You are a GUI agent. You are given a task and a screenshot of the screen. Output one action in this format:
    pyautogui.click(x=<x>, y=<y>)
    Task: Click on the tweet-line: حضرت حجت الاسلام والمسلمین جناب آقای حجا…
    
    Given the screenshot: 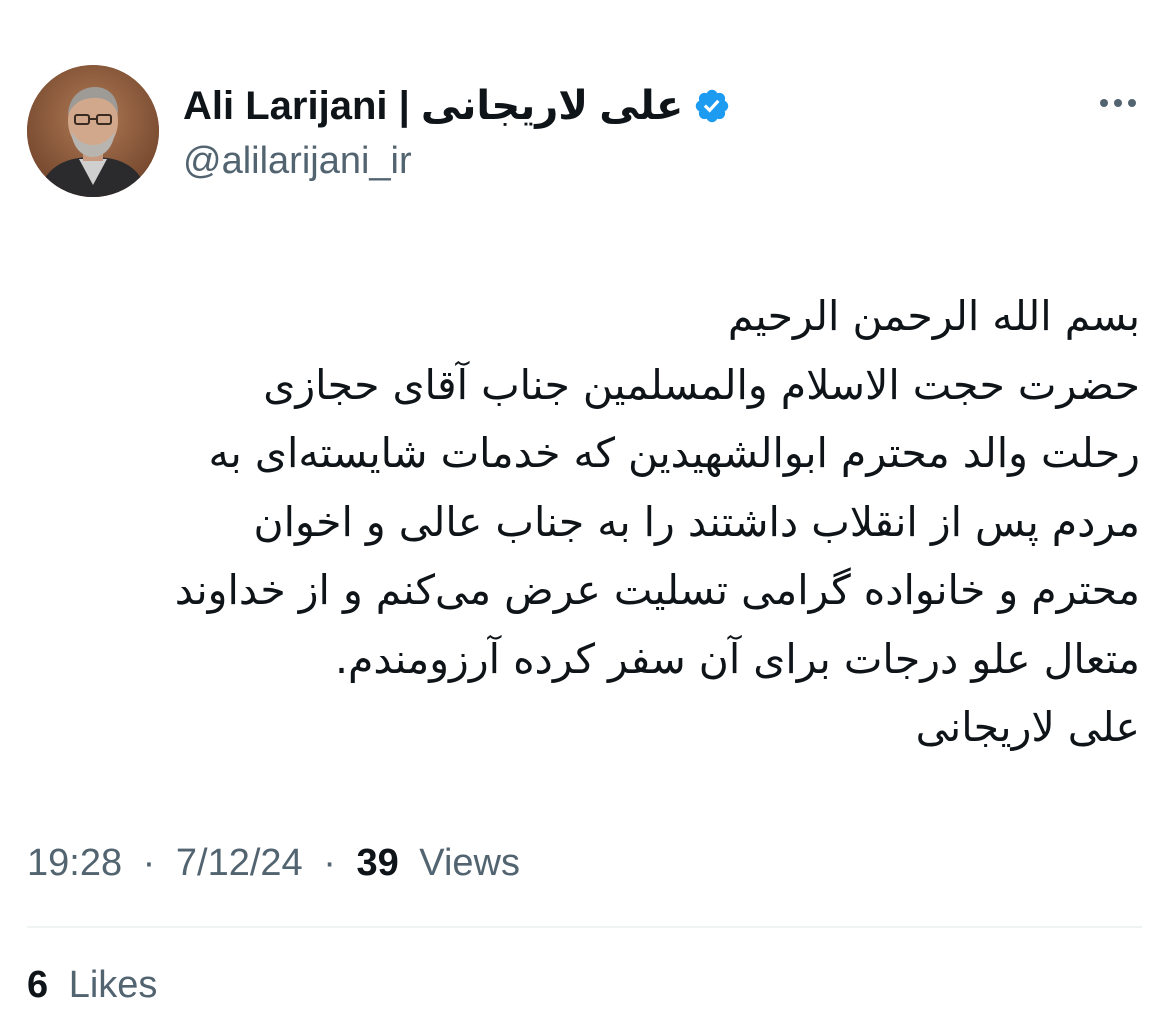 What is the action you would take?
    pyautogui.click(x=701, y=384)
    